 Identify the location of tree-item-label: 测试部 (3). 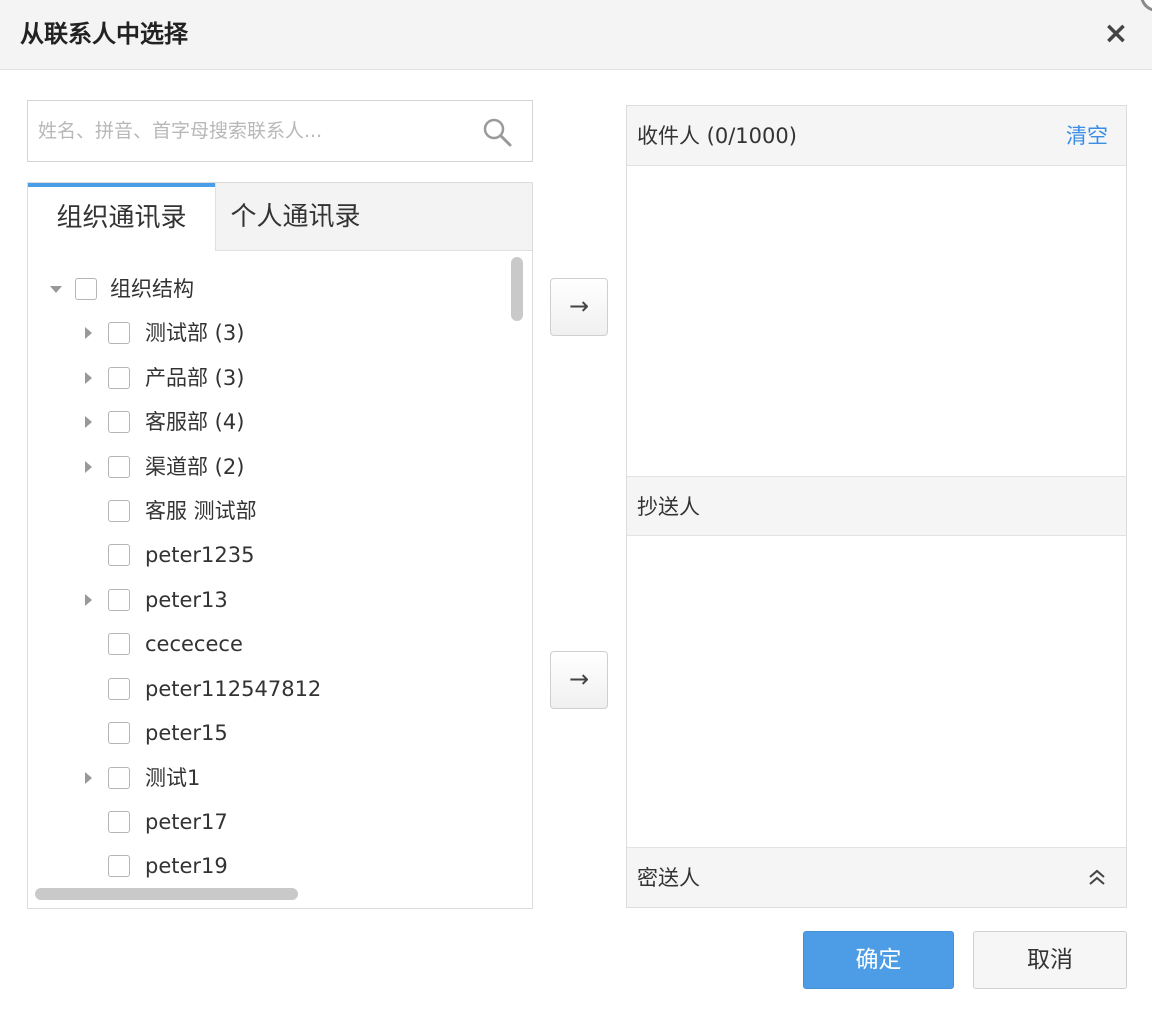
(195, 333).